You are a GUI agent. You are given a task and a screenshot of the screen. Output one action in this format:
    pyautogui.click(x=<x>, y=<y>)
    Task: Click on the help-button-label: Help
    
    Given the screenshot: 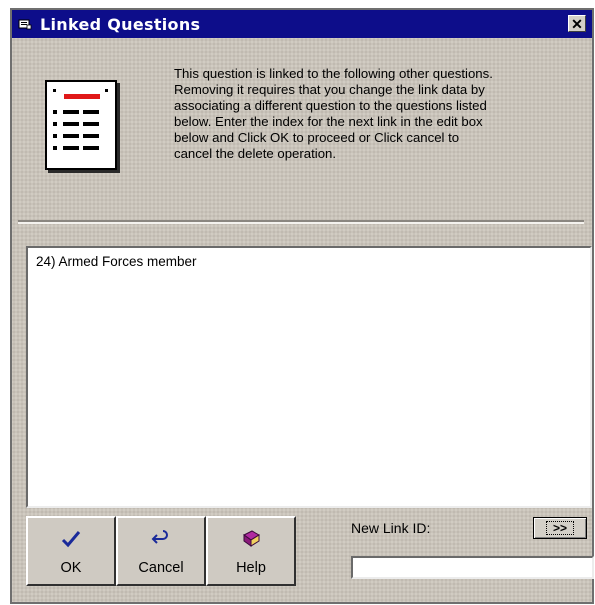 What is the action you would take?
    pyautogui.click(x=251, y=568)
    